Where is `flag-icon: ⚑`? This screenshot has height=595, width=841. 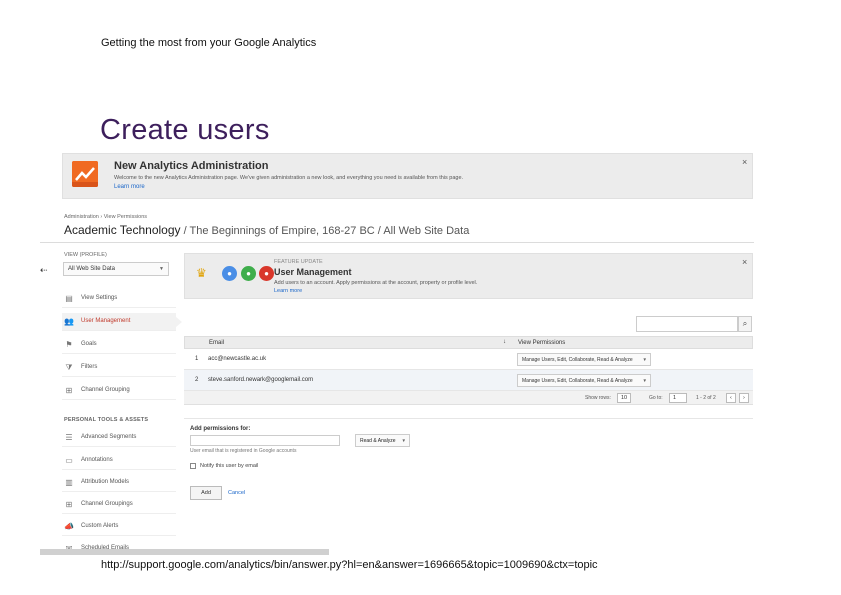
flag-icon: ⚑ is located at coordinates (69, 344).